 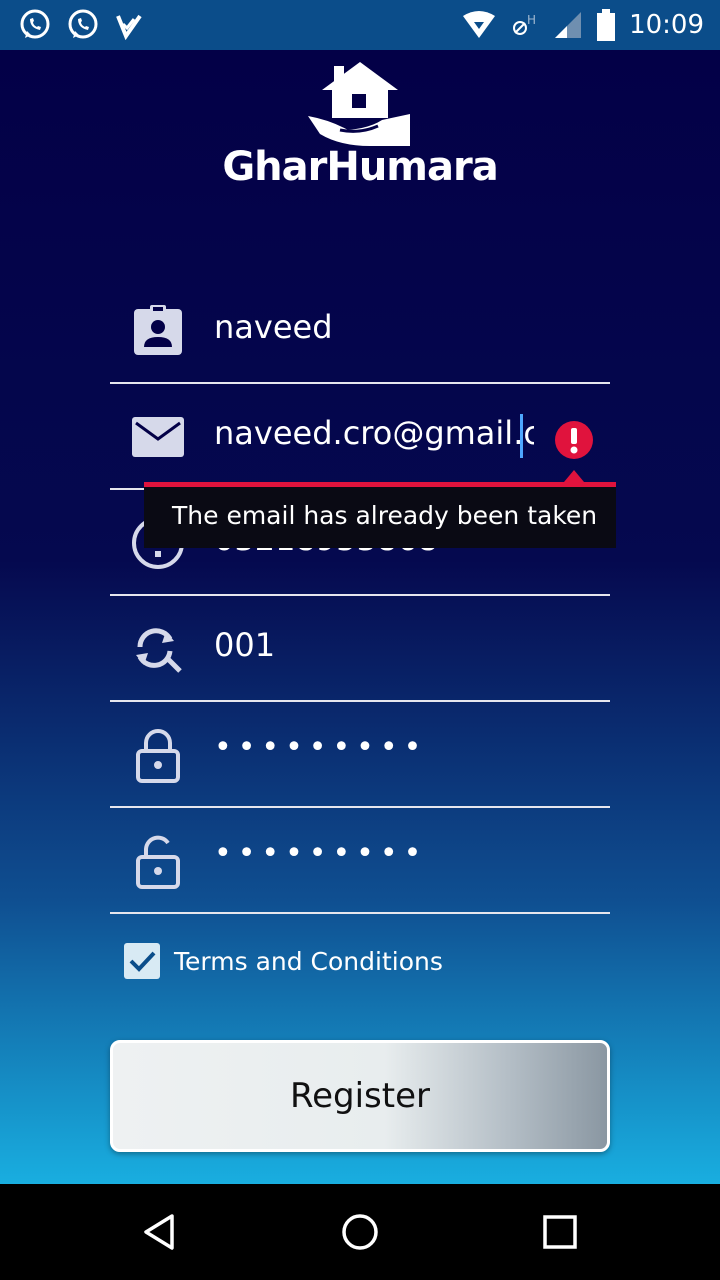 I want to click on confirm-password-field: •••••••••, so click(x=360, y=861).